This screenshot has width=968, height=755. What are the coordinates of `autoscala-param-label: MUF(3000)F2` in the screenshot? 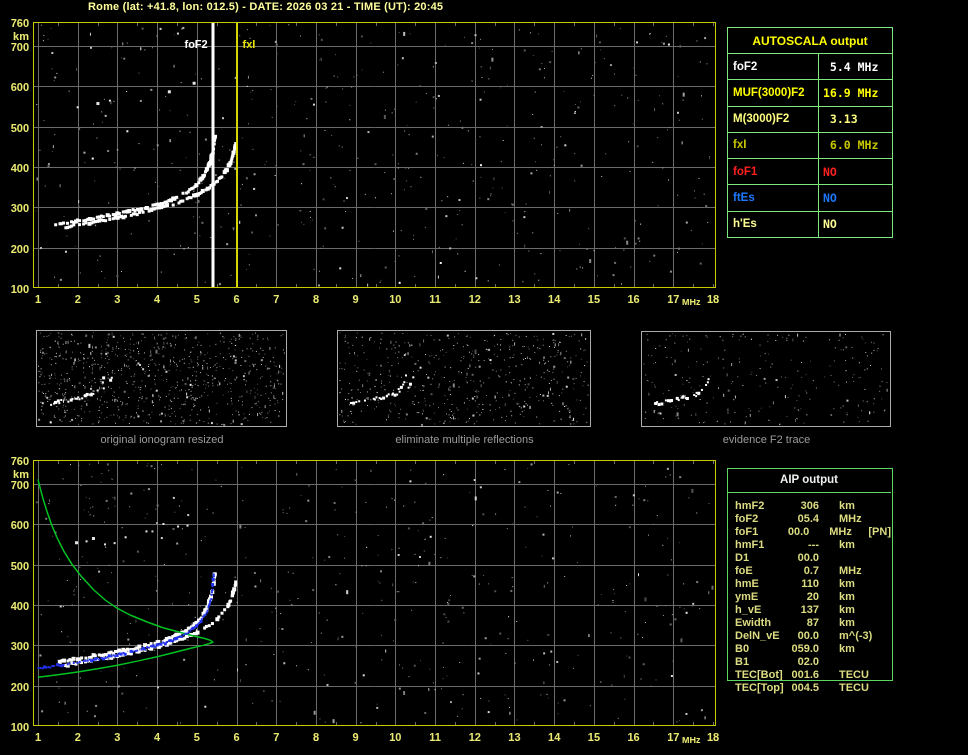 It's located at (773, 93).